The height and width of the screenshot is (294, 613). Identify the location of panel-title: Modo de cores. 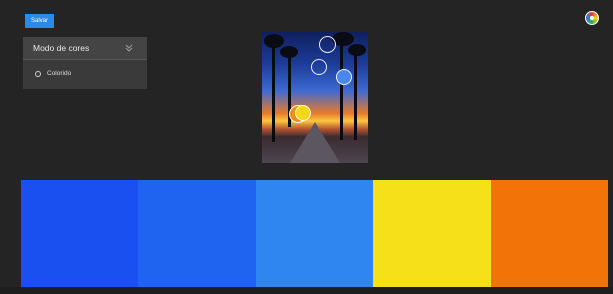
(61, 48).